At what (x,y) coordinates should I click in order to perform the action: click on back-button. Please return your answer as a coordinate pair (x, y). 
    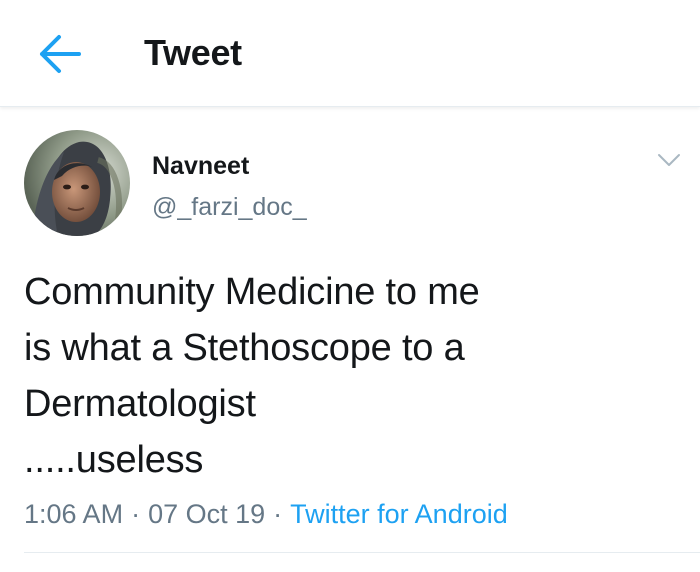
    Looking at the image, I should click on (59, 54).